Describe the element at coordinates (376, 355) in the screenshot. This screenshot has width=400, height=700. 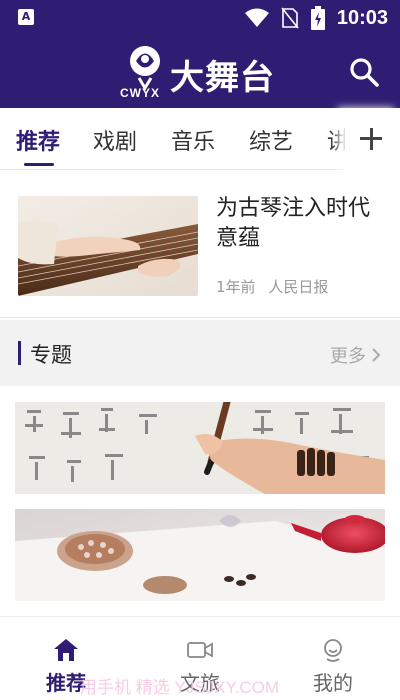
I see `chevron-right-icon` at that location.